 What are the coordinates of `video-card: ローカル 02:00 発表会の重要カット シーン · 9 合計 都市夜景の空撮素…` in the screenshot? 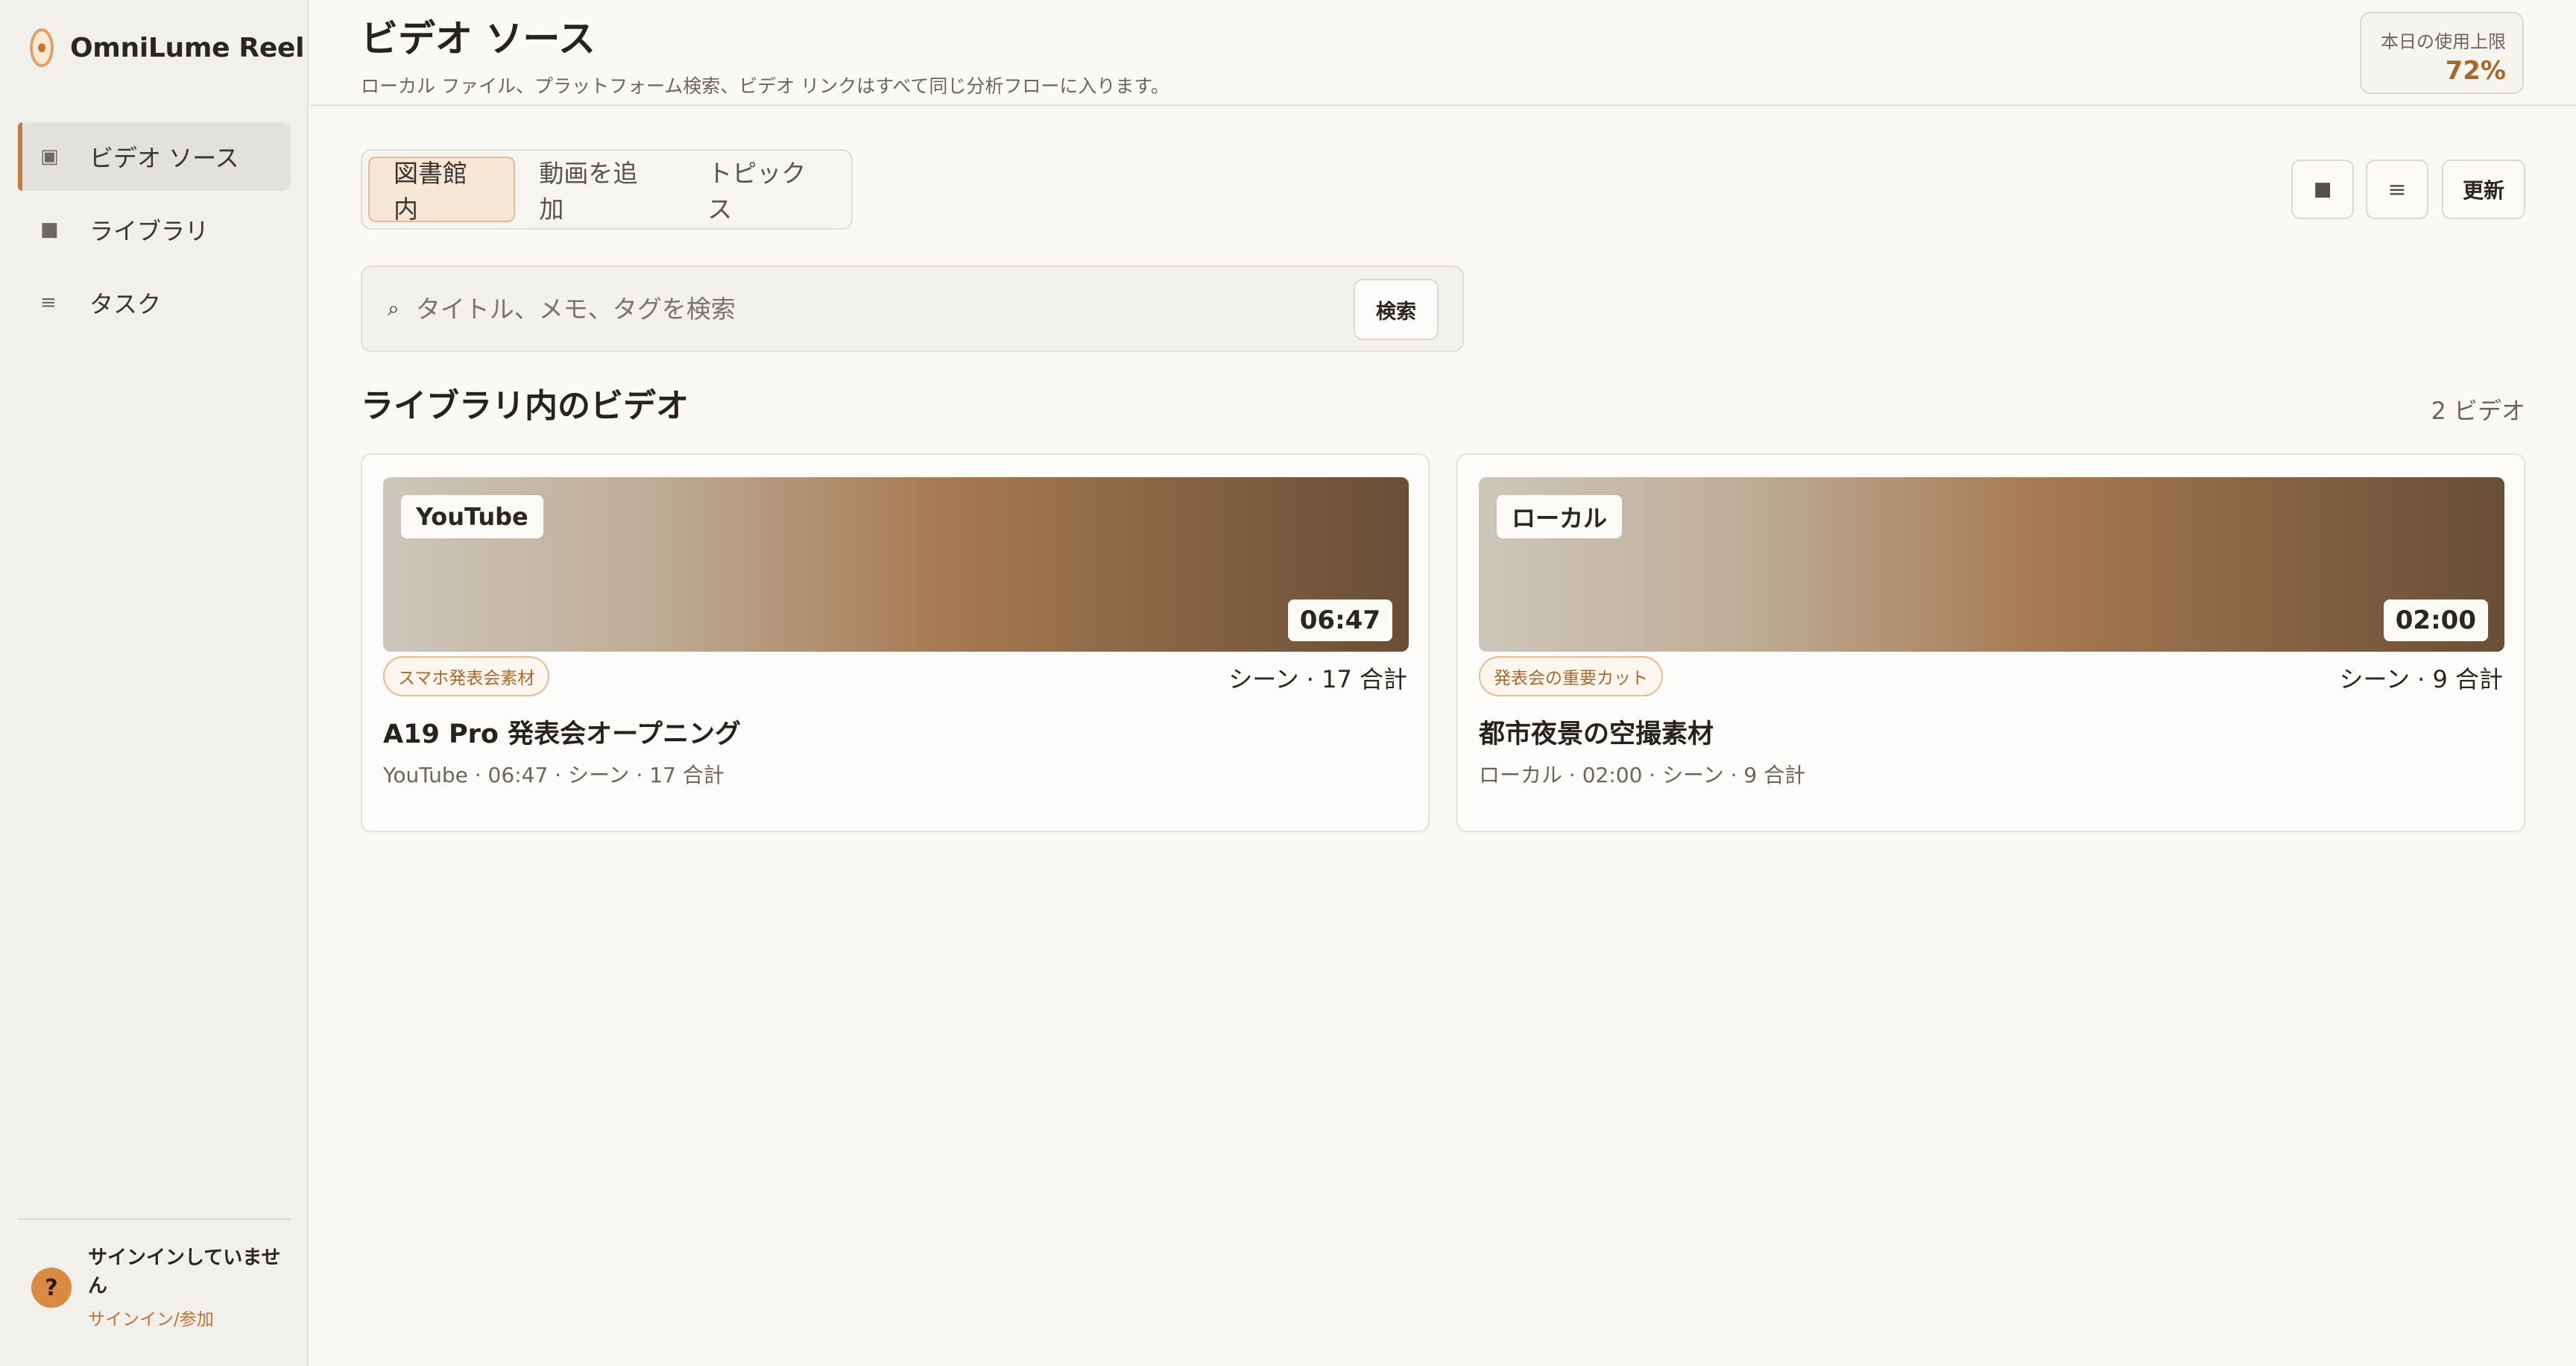 It's located at (1990, 642).